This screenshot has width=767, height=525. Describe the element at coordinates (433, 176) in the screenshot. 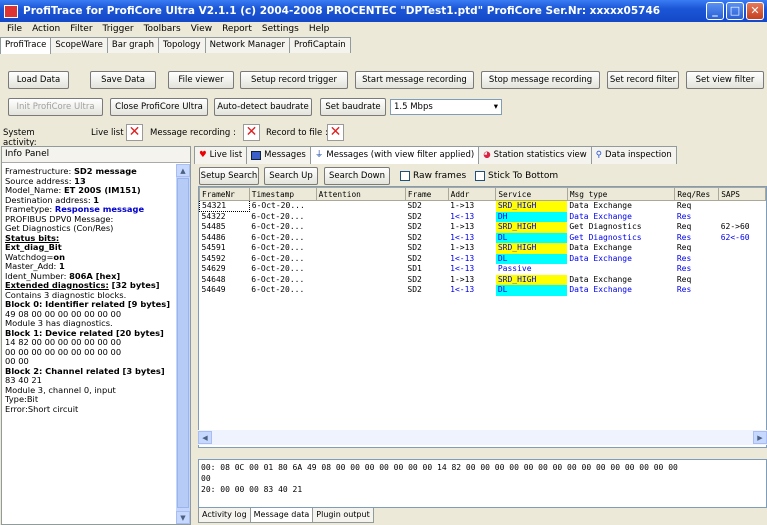

I see `raw-frames-toggle: Raw frames` at that location.